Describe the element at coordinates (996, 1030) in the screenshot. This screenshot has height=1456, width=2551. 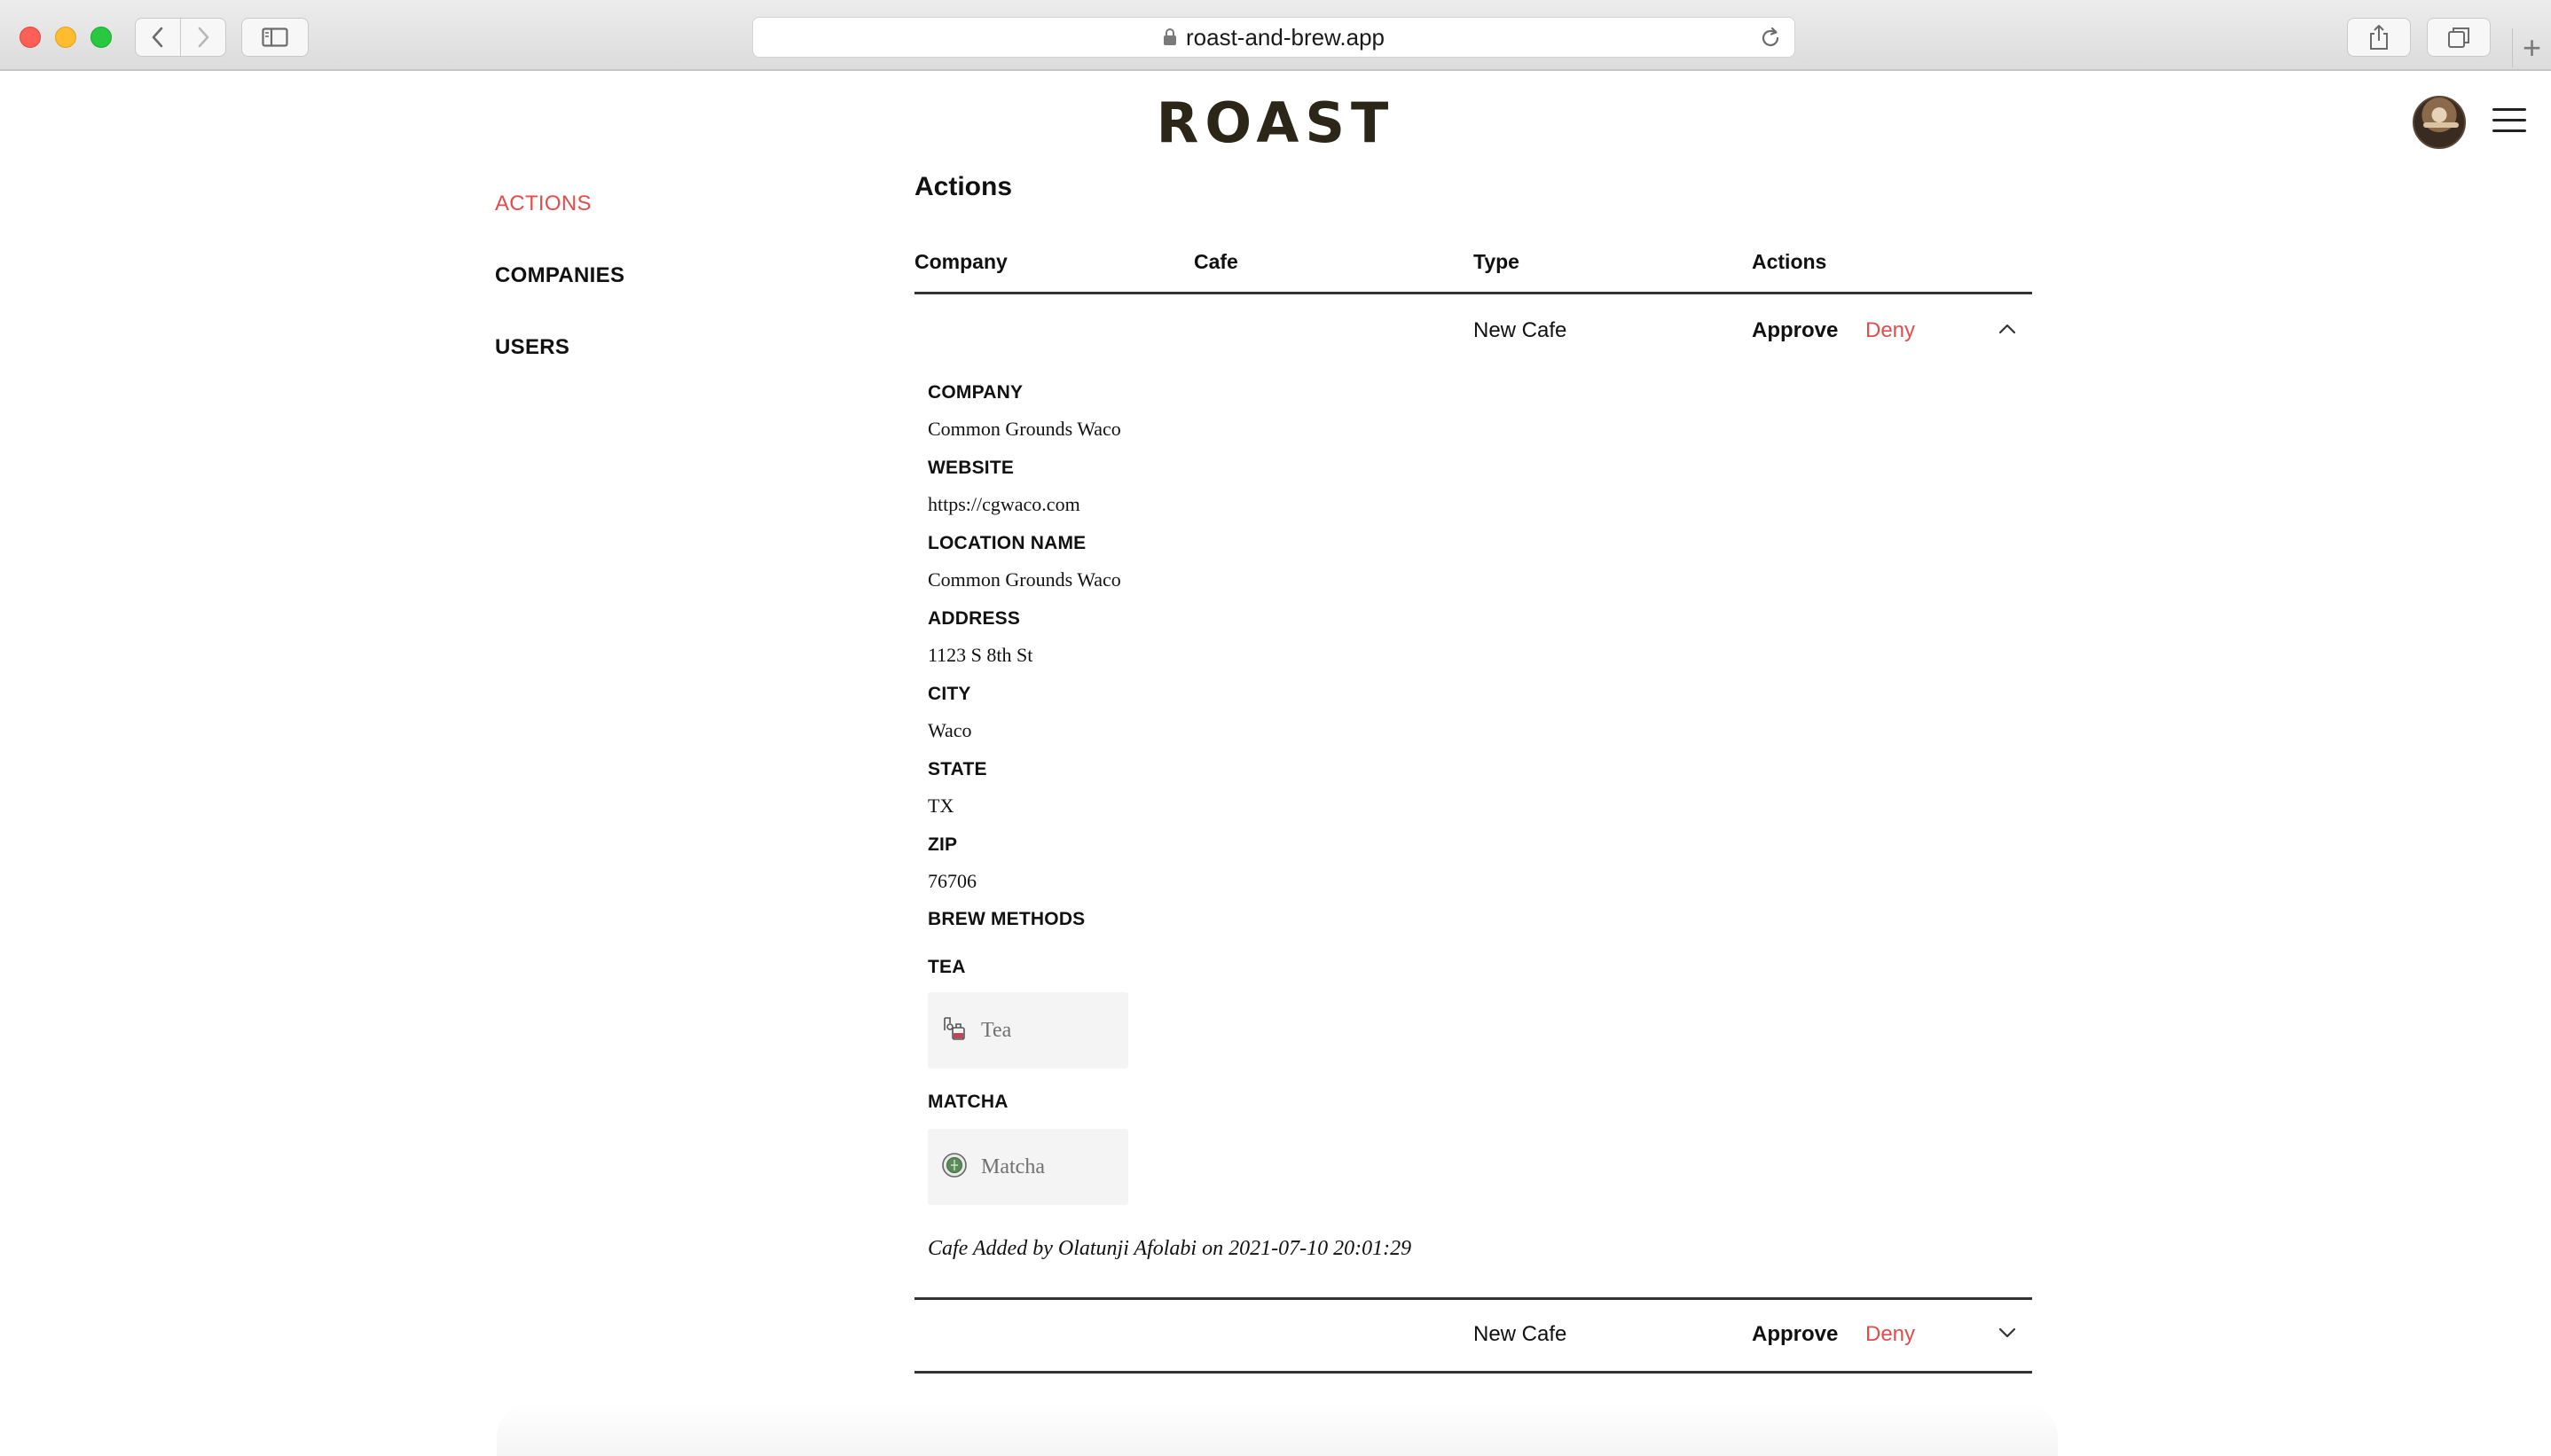
I see `brew-method-label-tea: Tea` at that location.